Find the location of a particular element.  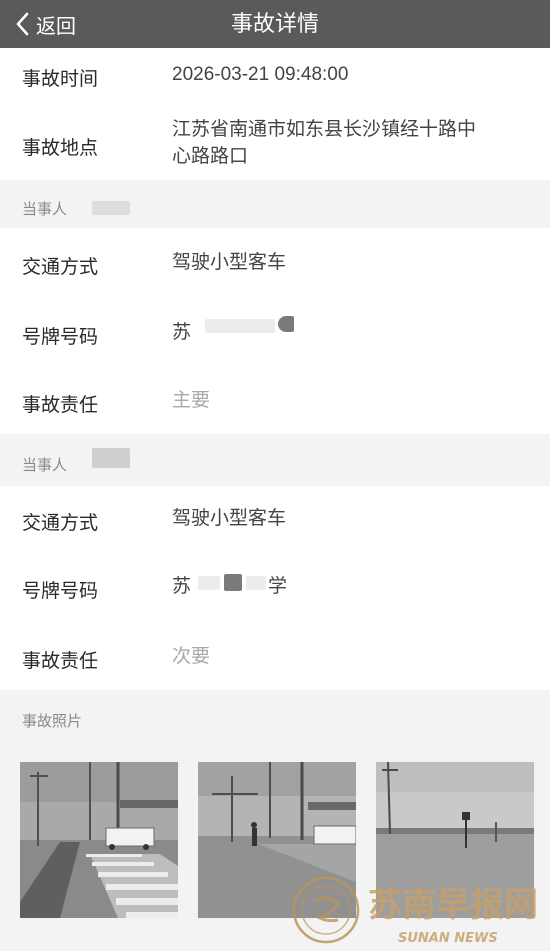

party-1-header-label: 当事人 is located at coordinates (45, 209).